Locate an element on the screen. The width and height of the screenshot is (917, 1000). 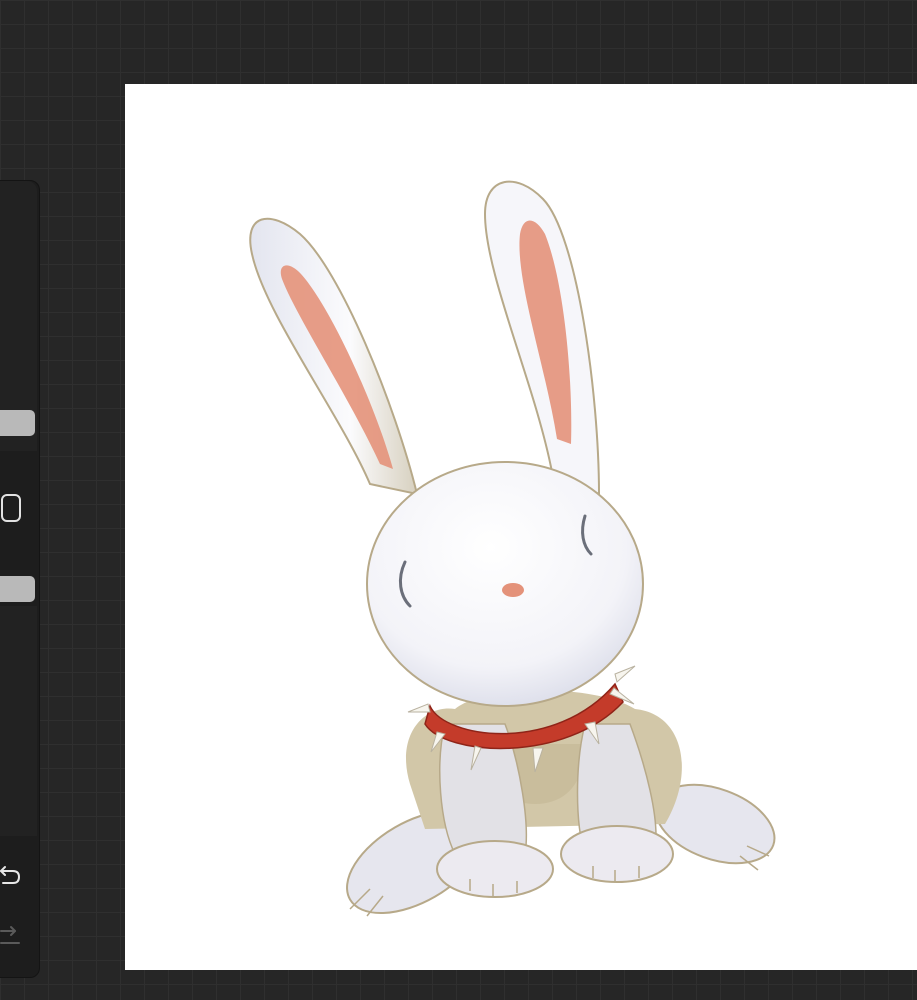
redo-icon is located at coordinates (10, 935).